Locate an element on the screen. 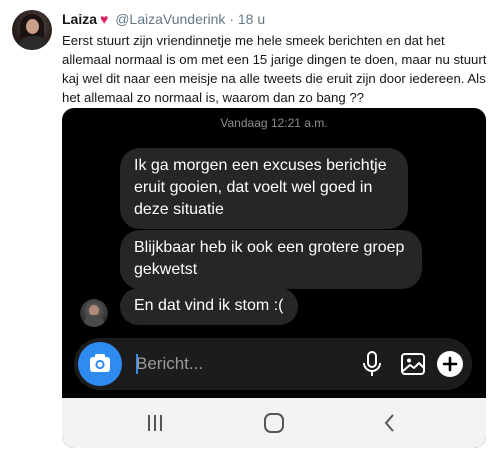  message-input is located at coordinates (226, 364).